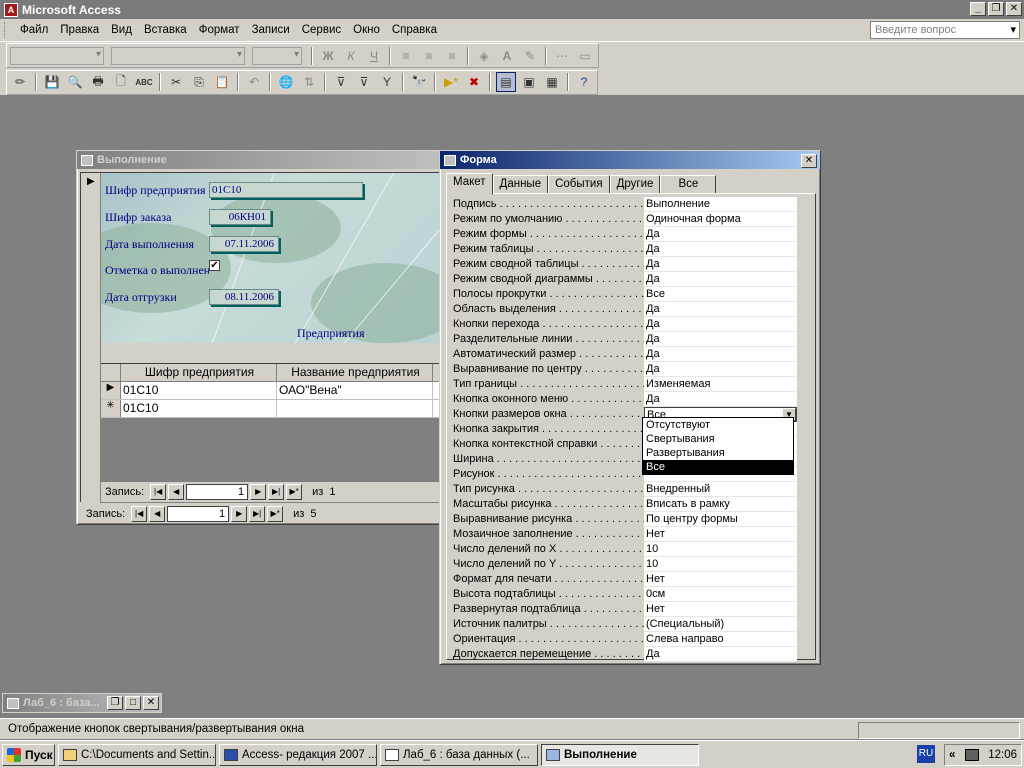  Describe the element at coordinates (469, 184) in the screenshot. I see `tab-layout: Макет` at that location.